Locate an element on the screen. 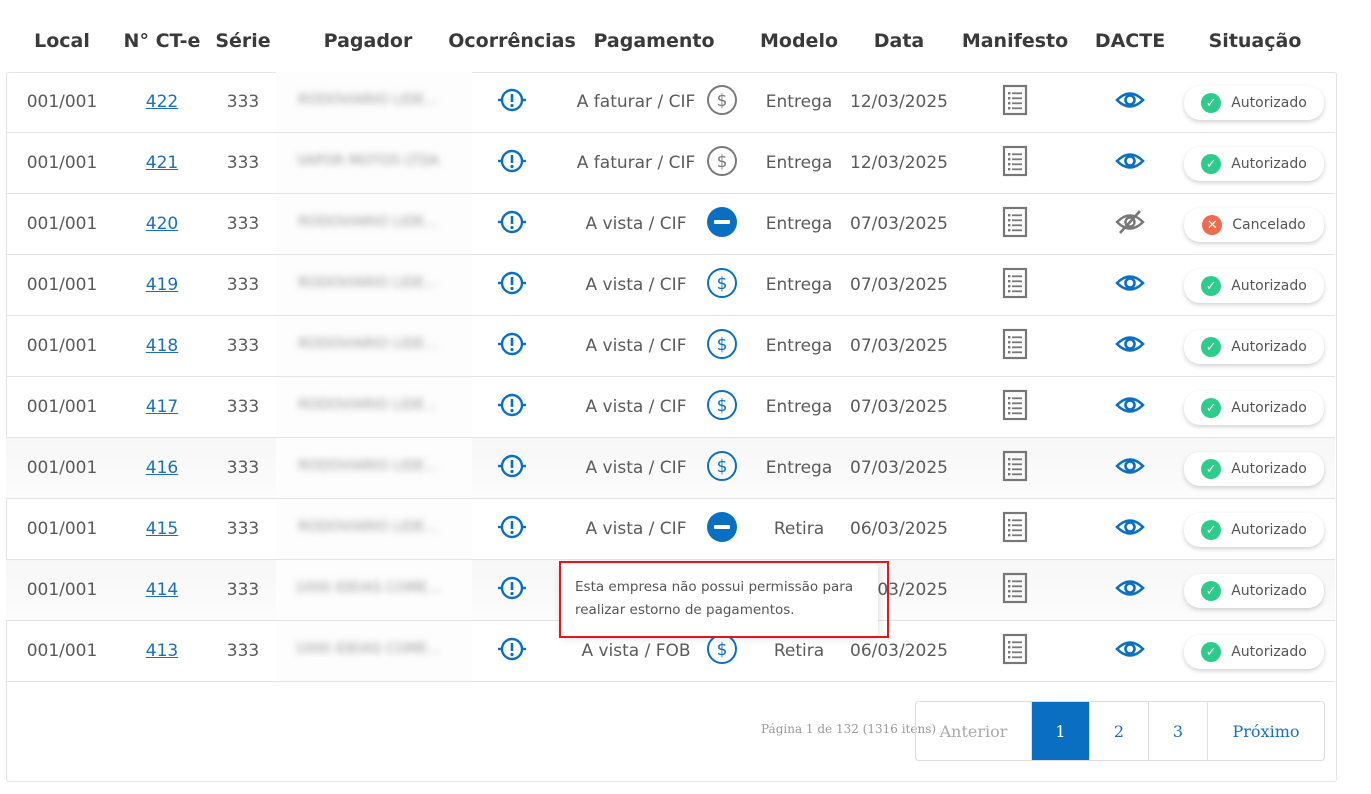  x-circle-icon: ✕ is located at coordinates (1212, 225).